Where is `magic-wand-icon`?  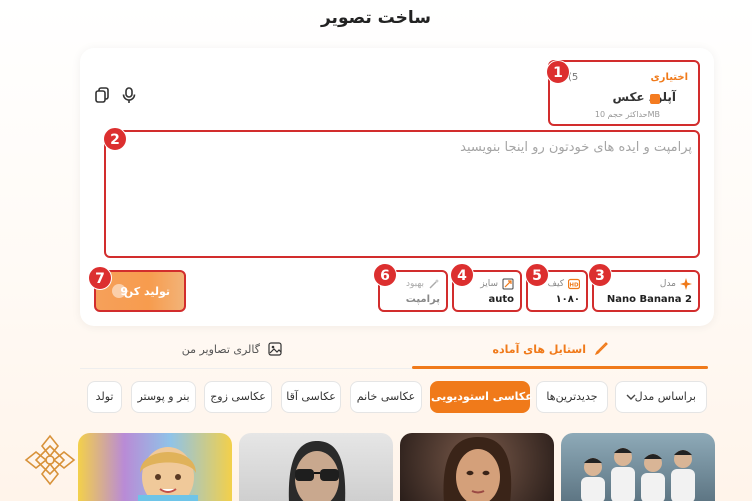
magic-wand-icon is located at coordinates (434, 284).